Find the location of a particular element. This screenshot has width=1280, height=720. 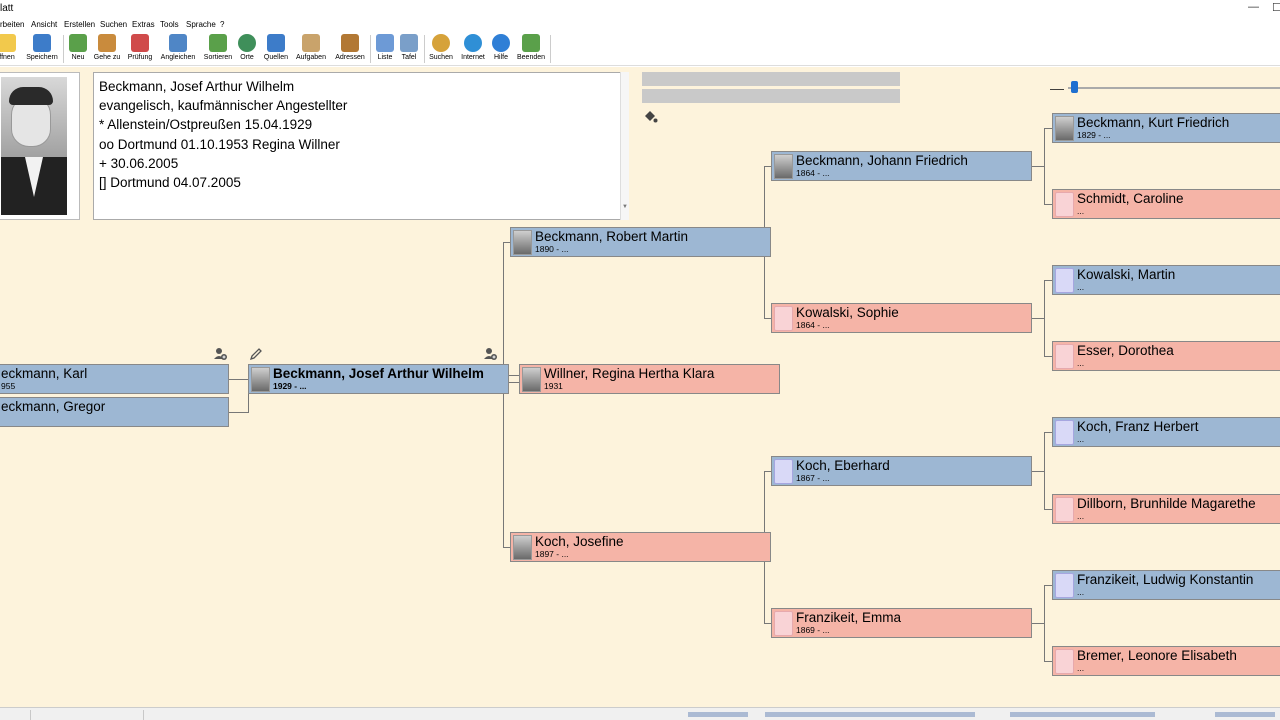

magnifier-icon is located at coordinates (441, 43).